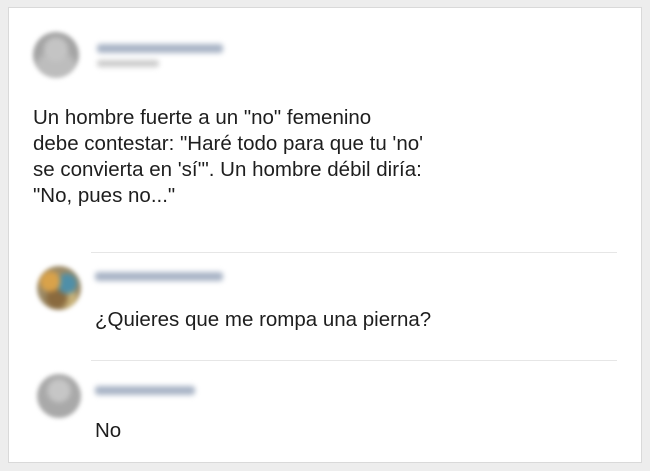 Image resolution: width=650 pixels, height=471 pixels. I want to click on author-avatar, so click(56, 55).